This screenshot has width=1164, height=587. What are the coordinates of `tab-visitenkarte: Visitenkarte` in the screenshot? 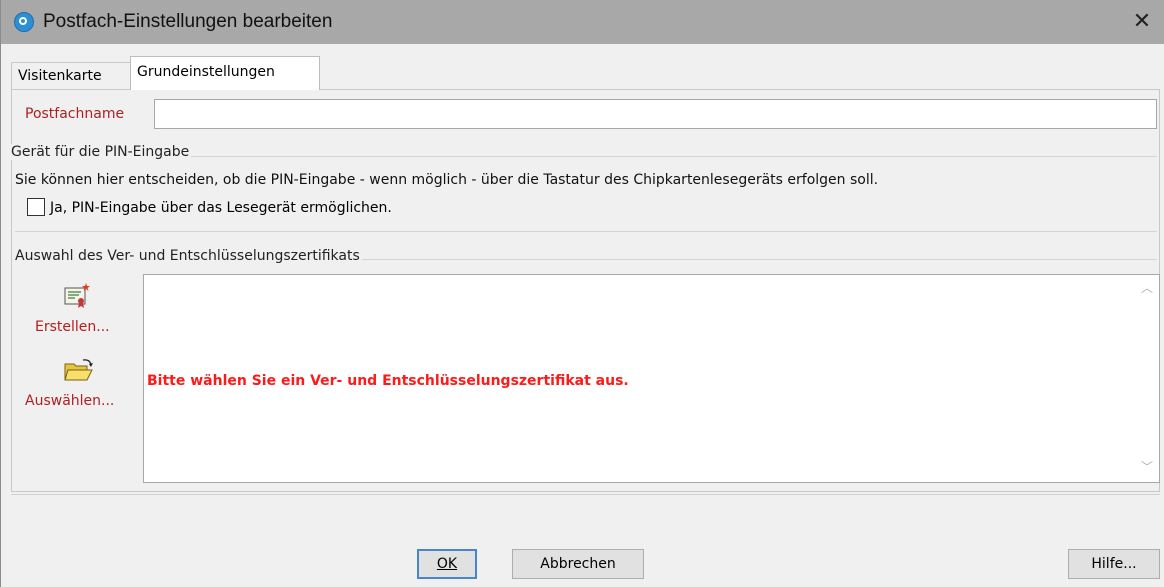 It's located at (71, 75).